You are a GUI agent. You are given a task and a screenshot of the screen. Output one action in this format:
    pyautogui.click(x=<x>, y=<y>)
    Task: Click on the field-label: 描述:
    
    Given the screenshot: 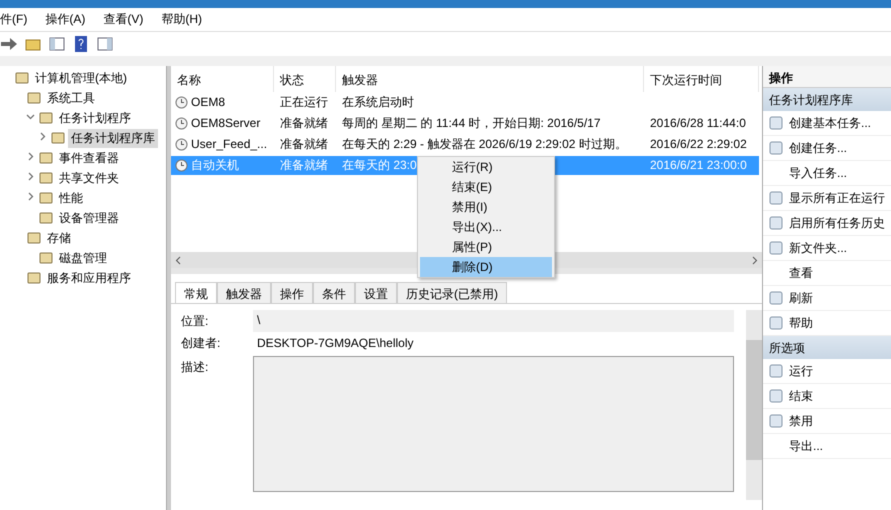 What is the action you would take?
    pyautogui.click(x=195, y=367)
    